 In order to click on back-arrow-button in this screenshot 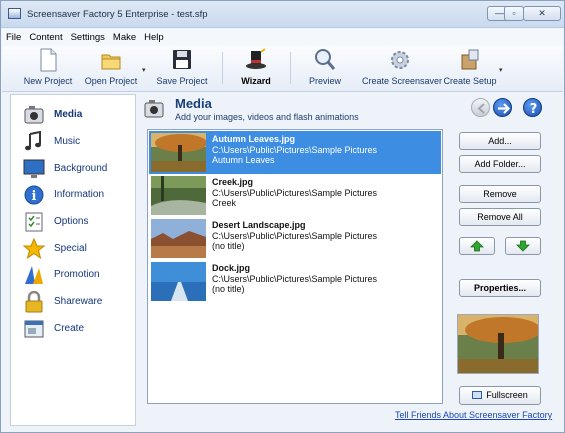, I will do `click(480, 107)`.